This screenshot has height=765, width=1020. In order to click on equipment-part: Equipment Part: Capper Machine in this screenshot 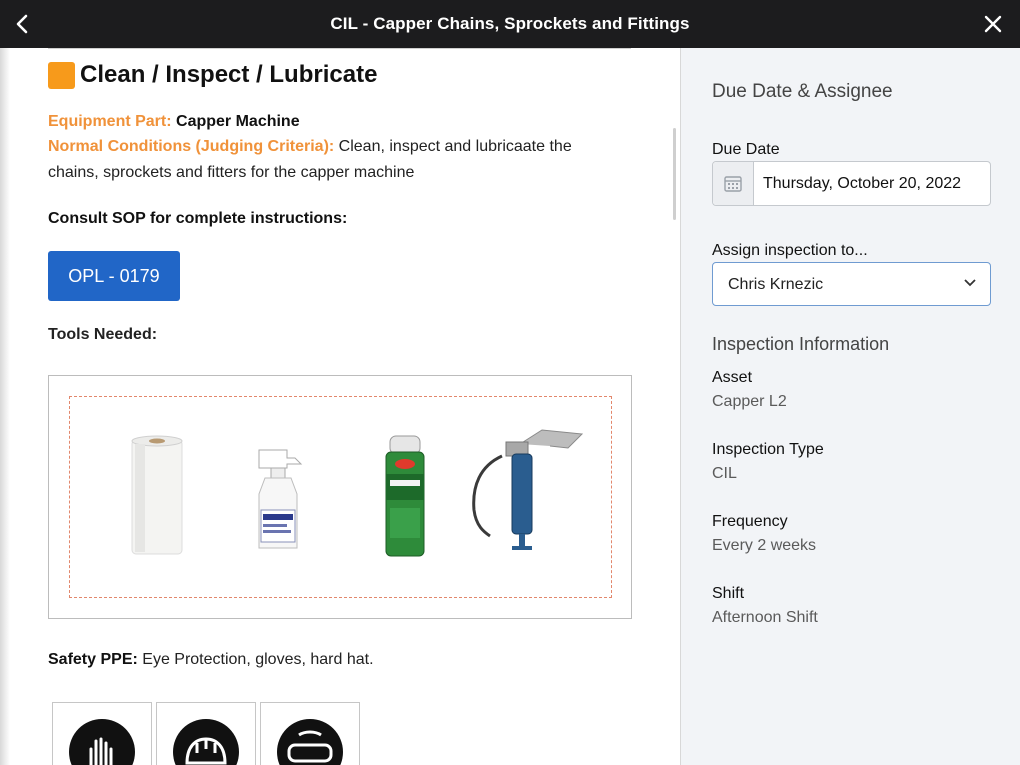, I will do `click(174, 121)`.